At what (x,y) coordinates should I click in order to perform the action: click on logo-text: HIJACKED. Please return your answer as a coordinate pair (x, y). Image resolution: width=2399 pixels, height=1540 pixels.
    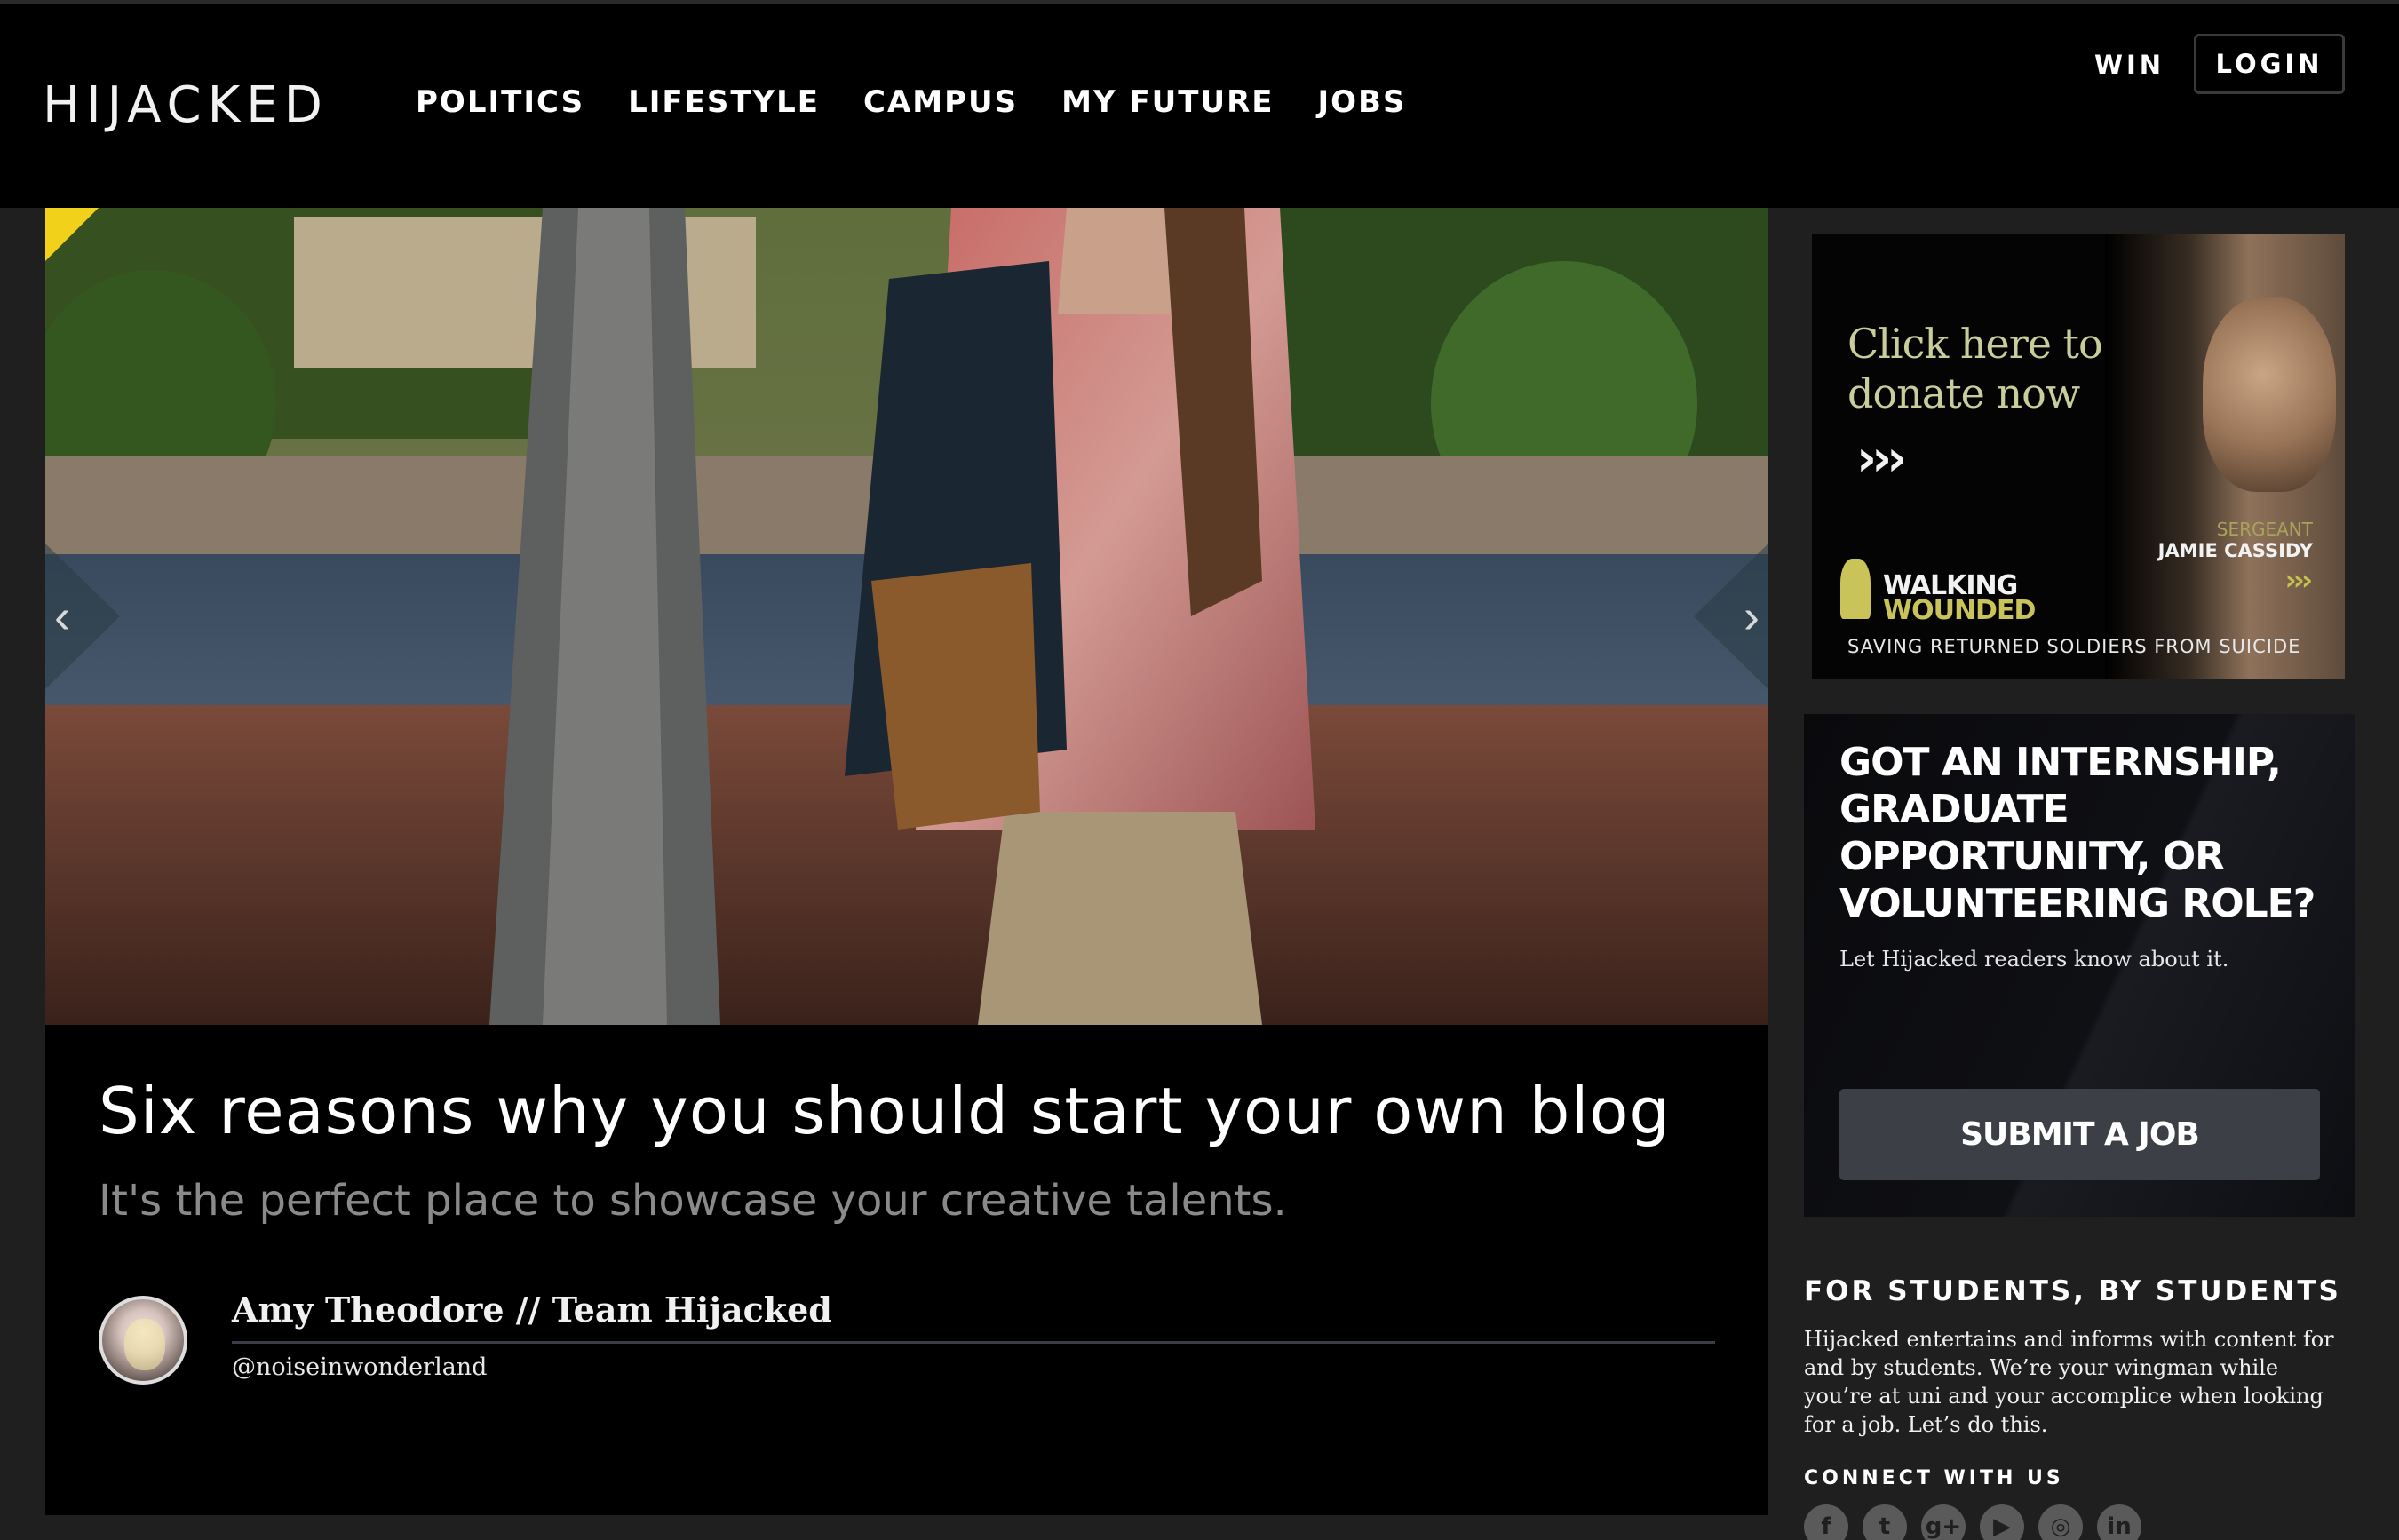
    Looking at the image, I should click on (186, 105).